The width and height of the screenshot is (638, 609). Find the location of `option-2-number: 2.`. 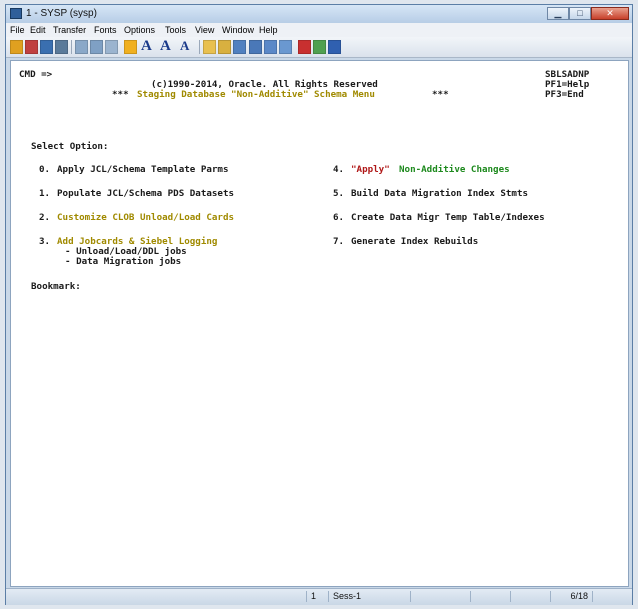

option-2-number: 2. is located at coordinates (45, 217).